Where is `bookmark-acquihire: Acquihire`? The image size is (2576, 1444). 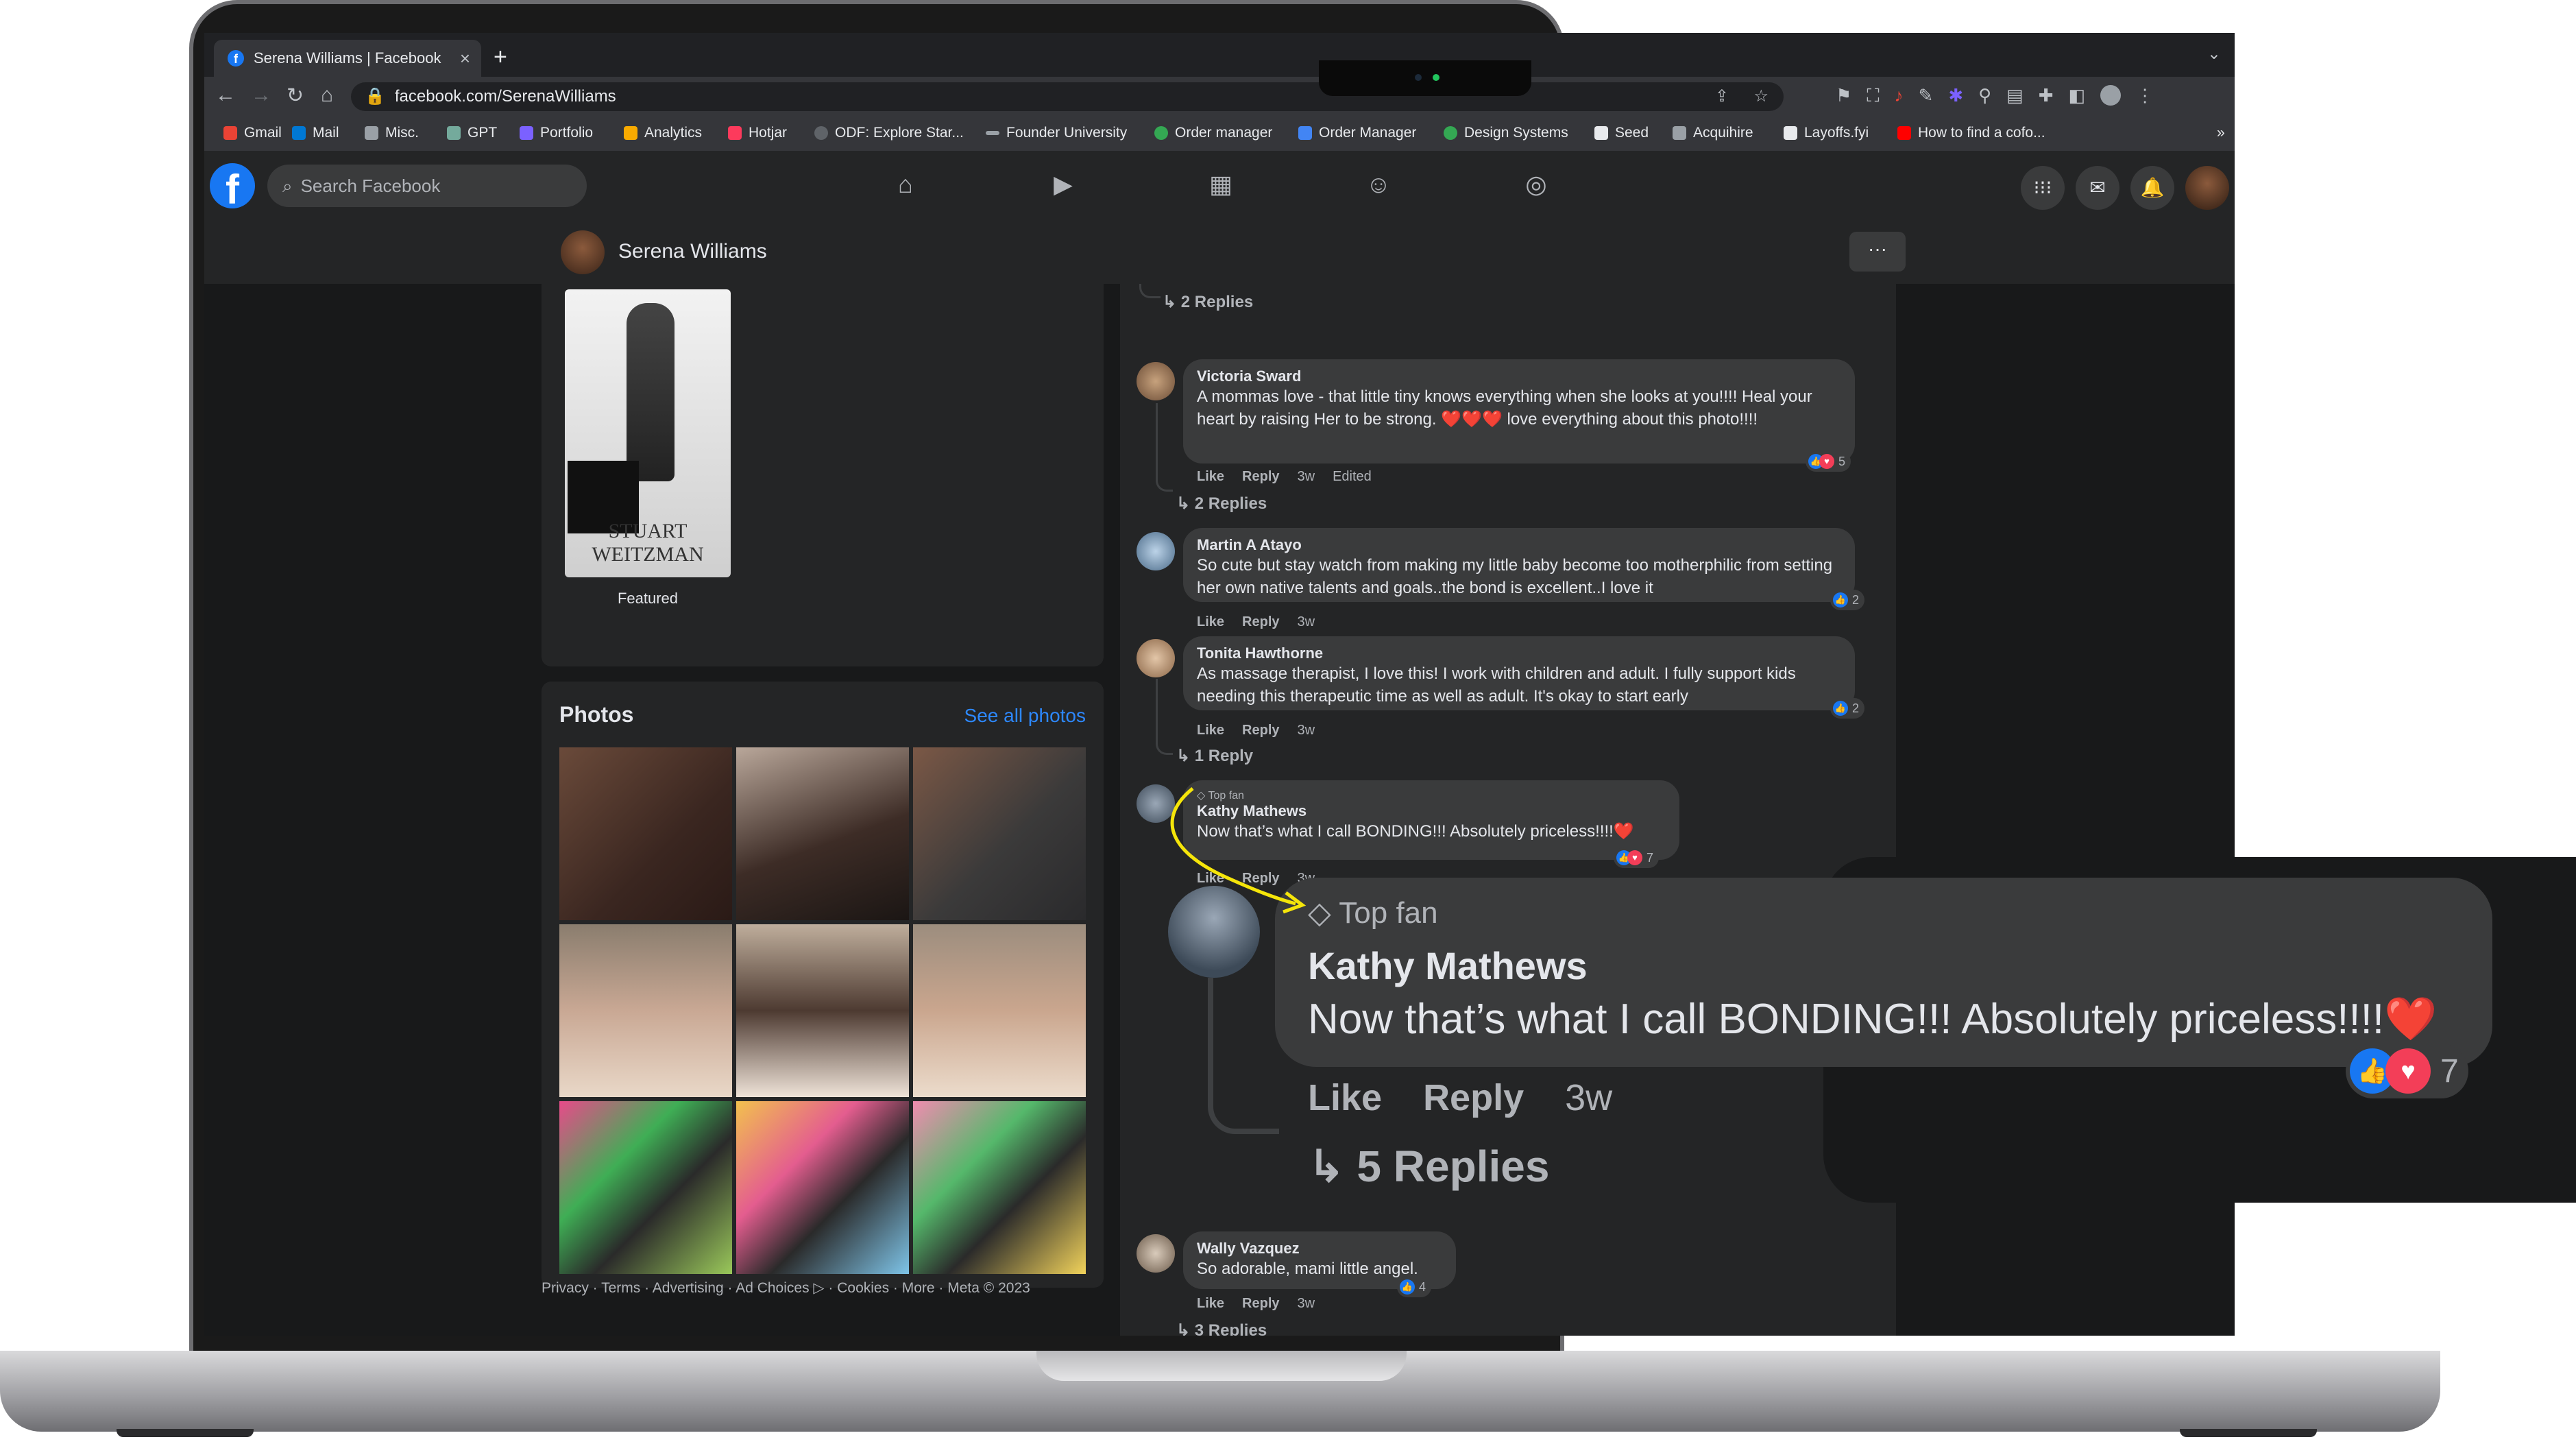 bookmark-acquihire: Acquihire is located at coordinates (1713, 133).